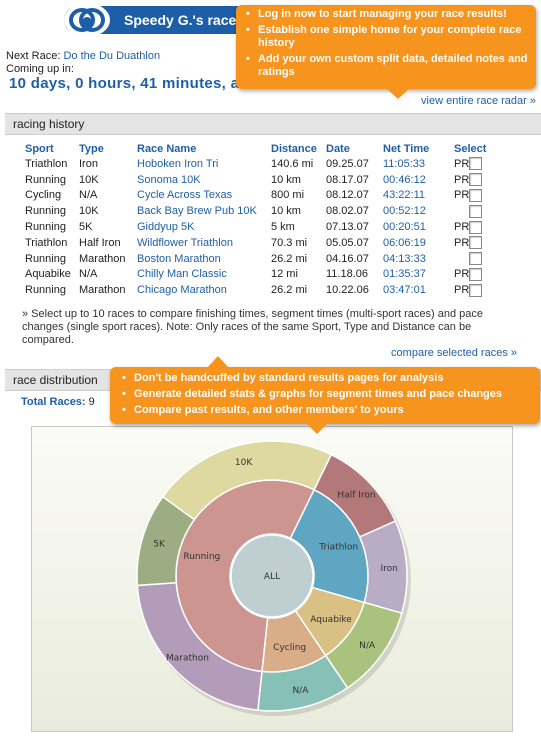  I want to click on type-cell: Half Iron, so click(100, 242).